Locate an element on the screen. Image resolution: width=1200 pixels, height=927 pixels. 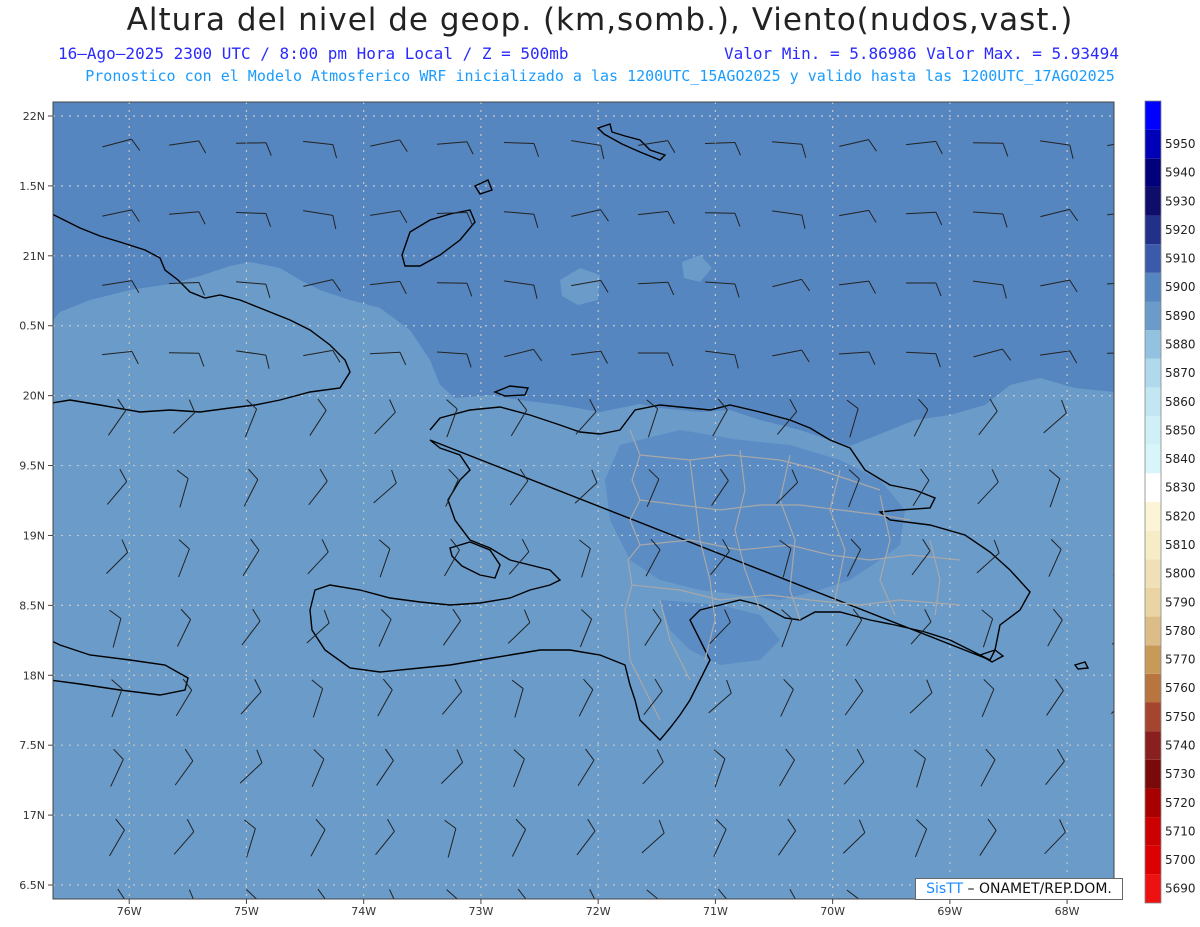
lon-tick-label: 75W is located at coordinates (246, 911).